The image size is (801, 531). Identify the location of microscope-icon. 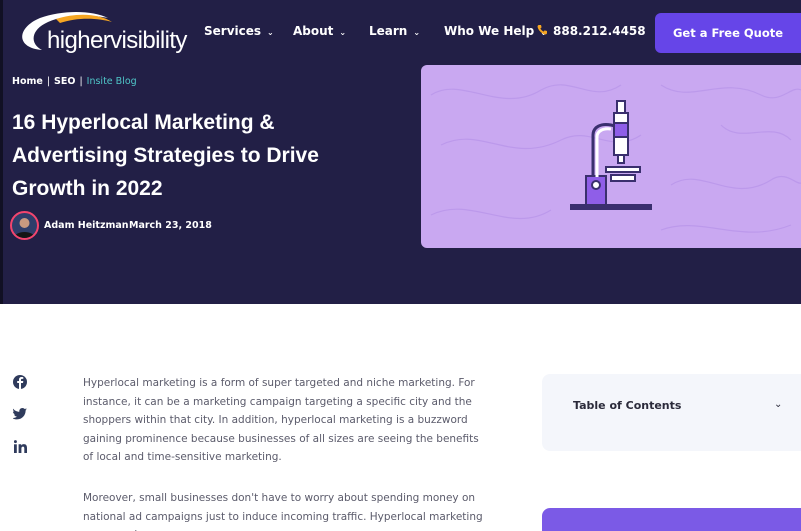
(615, 158).